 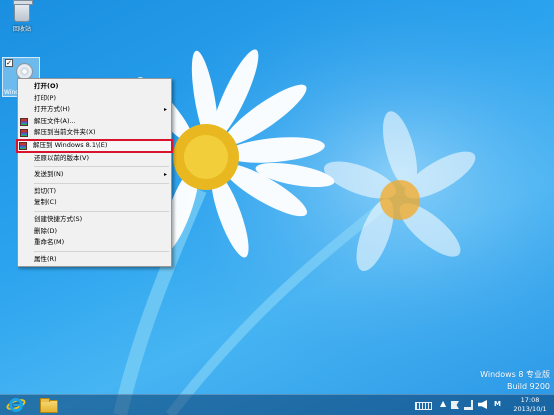 What do you see at coordinates (94, 203) in the screenshot?
I see `menu-item-copy: 复制(C)` at bounding box center [94, 203].